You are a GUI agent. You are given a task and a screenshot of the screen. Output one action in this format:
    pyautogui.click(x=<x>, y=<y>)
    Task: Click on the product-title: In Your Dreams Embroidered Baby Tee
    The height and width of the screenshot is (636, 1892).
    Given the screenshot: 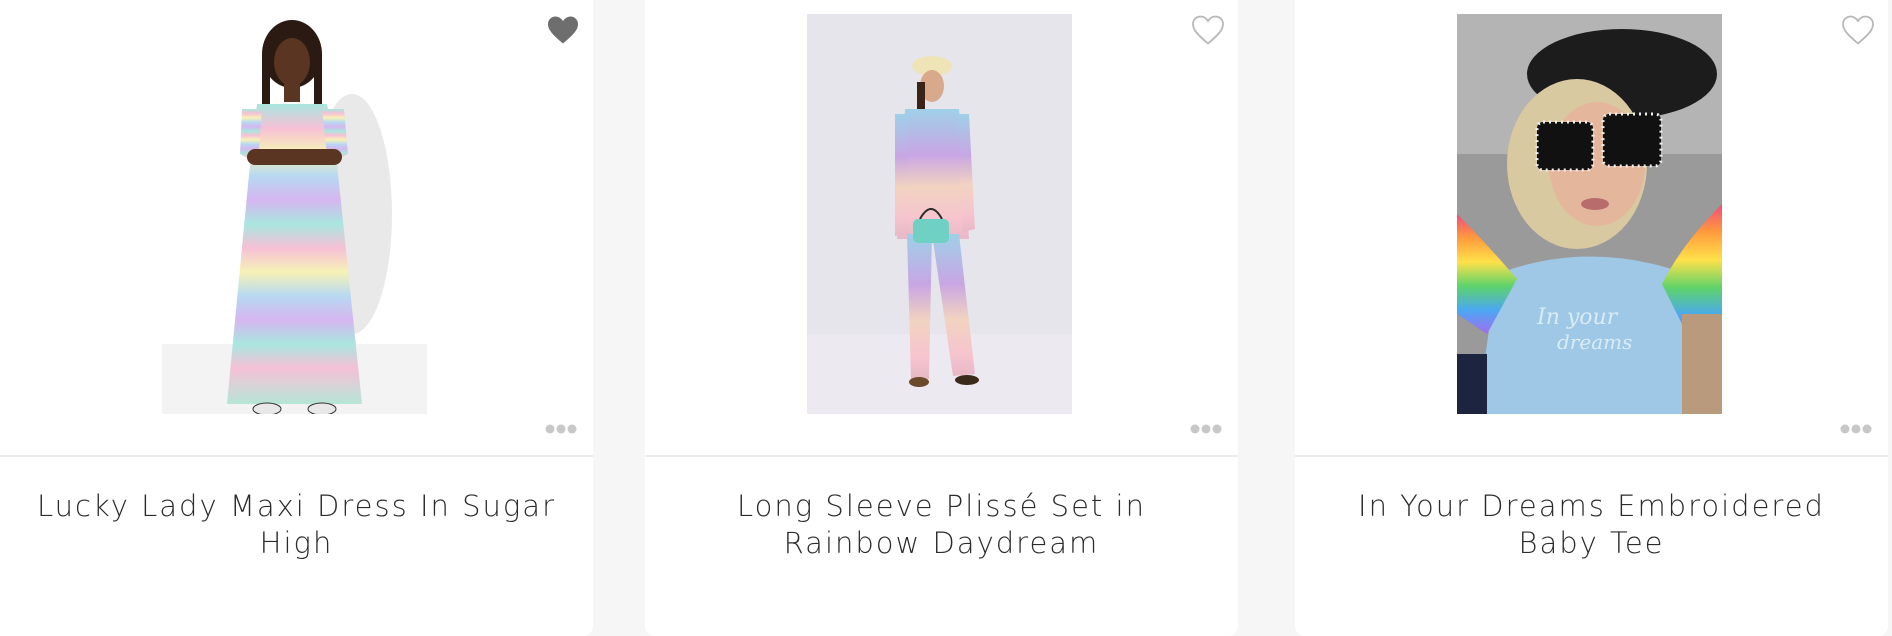 What is the action you would take?
    pyautogui.click(x=1591, y=525)
    